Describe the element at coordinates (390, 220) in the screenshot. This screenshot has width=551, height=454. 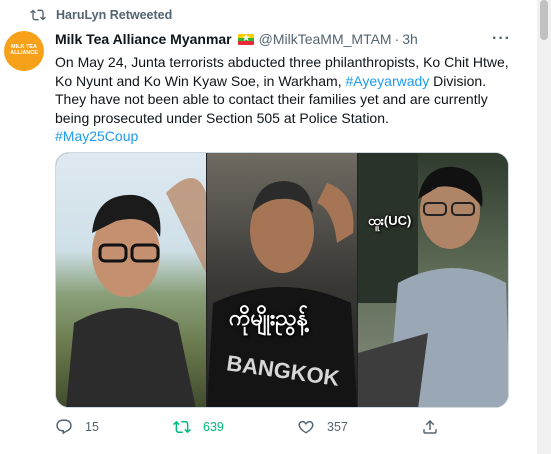
I see `photo-caption-uc: ထူး(UC)` at that location.